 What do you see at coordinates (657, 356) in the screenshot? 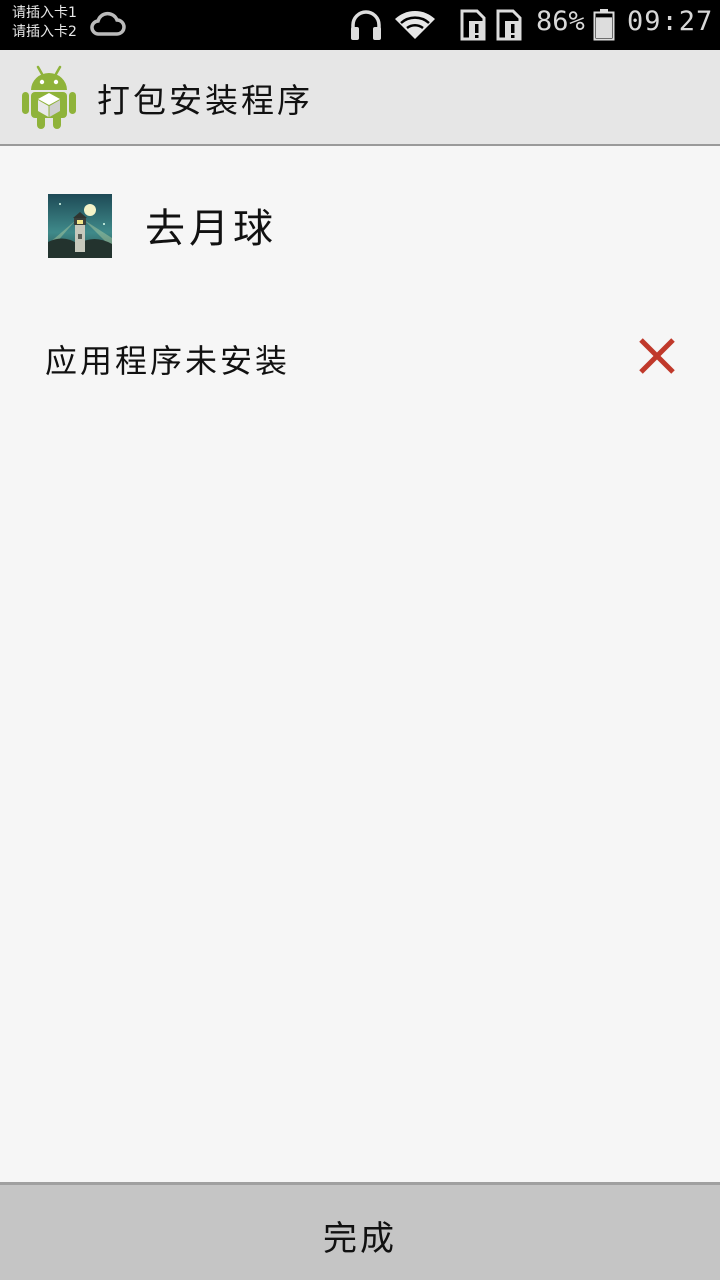
I see `close-icon` at bounding box center [657, 356].